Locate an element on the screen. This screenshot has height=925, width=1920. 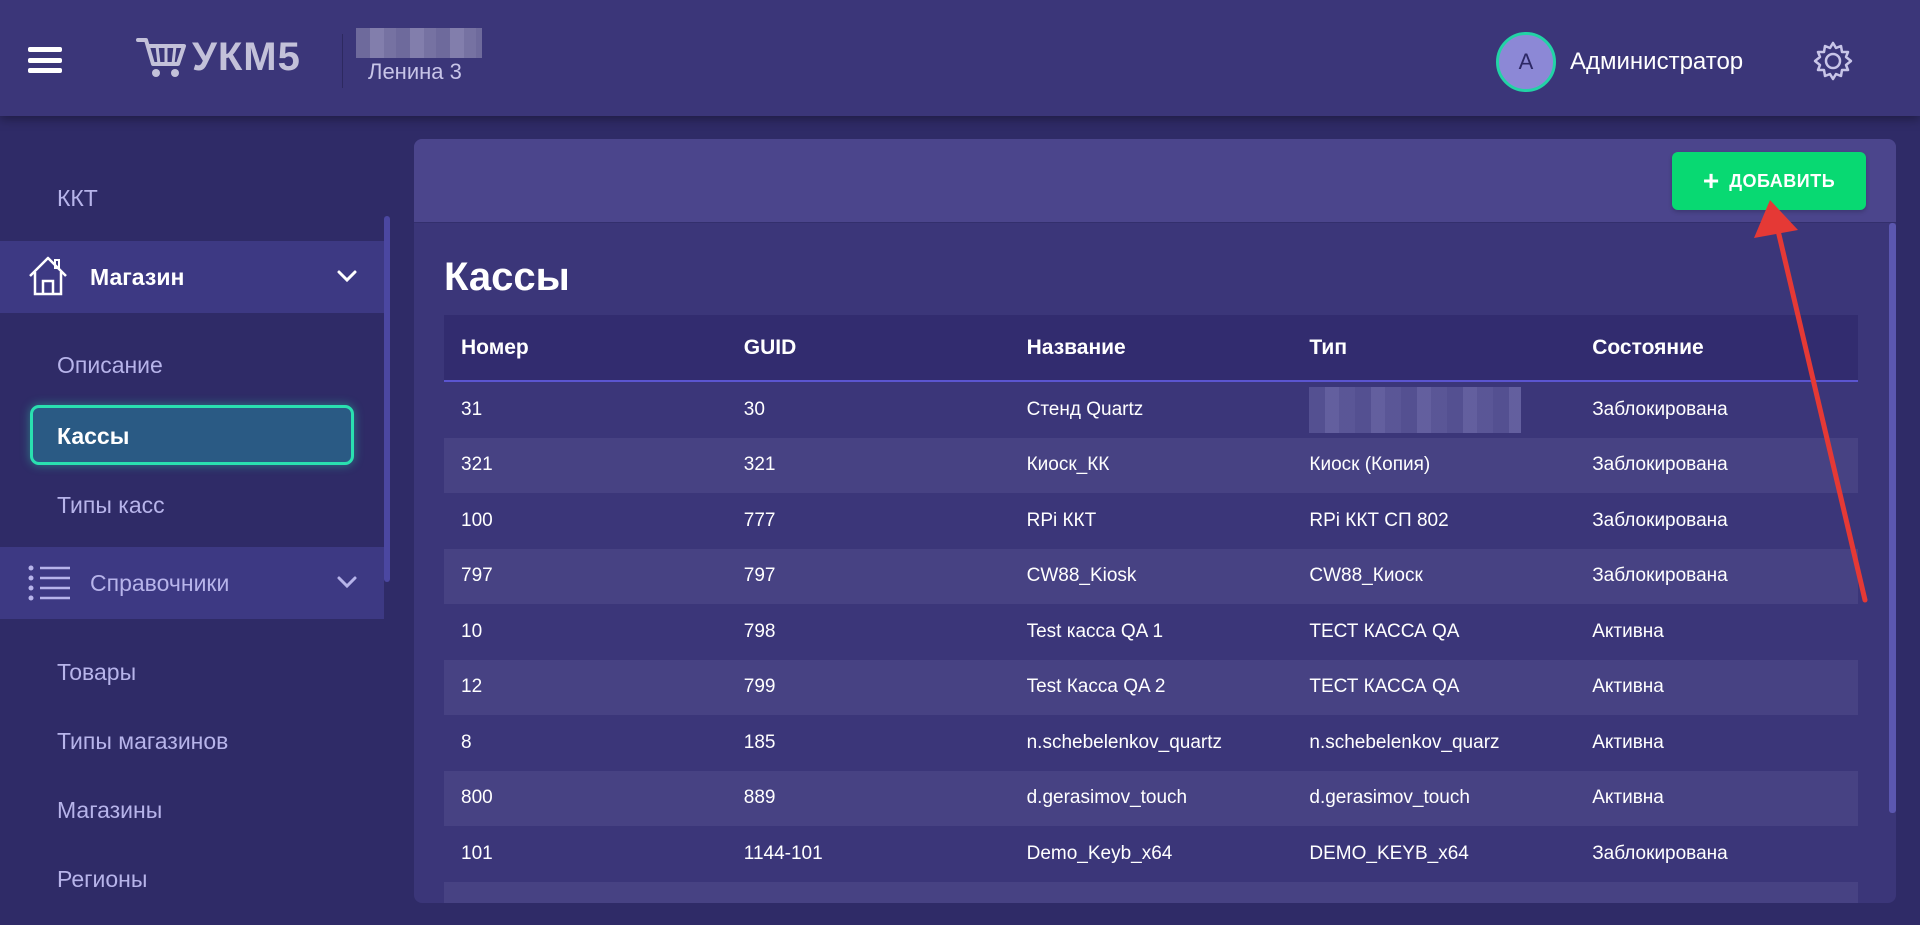
plus-icon: + is located at coordinates (1711, 180).